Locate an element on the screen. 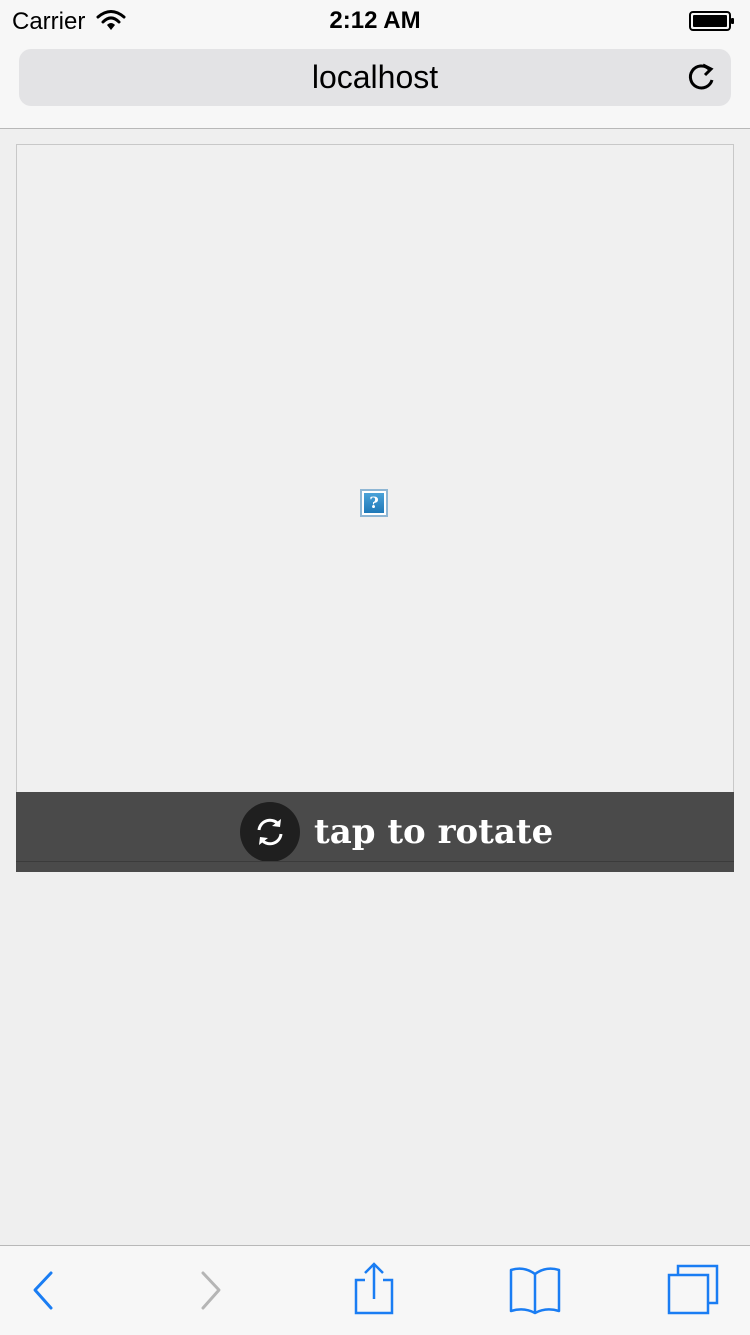  status-bar: Carrier 2:12 AM is located at coordinates (375, 20).